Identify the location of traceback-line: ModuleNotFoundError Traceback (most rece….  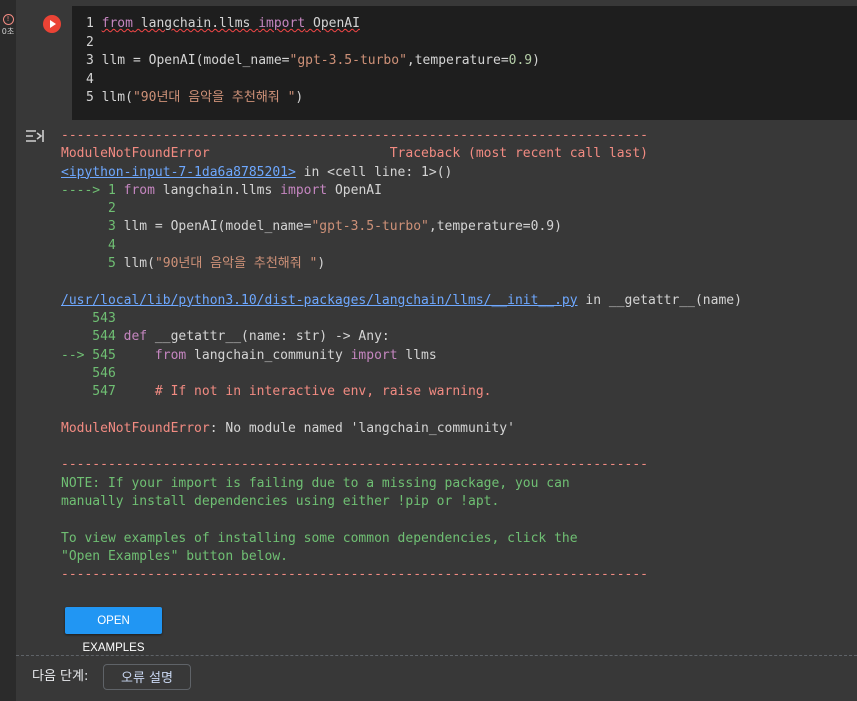
(354, 154).